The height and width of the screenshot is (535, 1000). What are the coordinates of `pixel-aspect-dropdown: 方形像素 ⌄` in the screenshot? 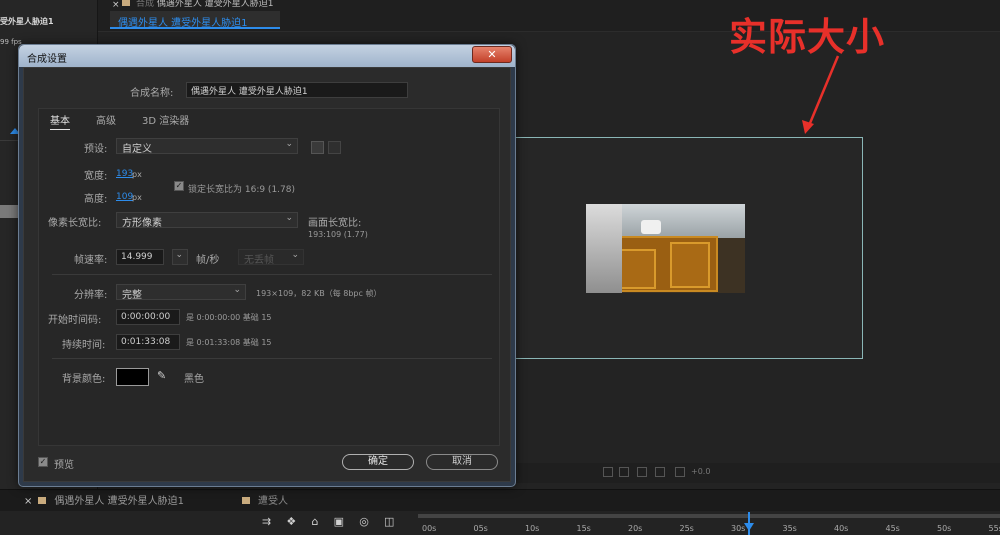 It's located at (207, 220).